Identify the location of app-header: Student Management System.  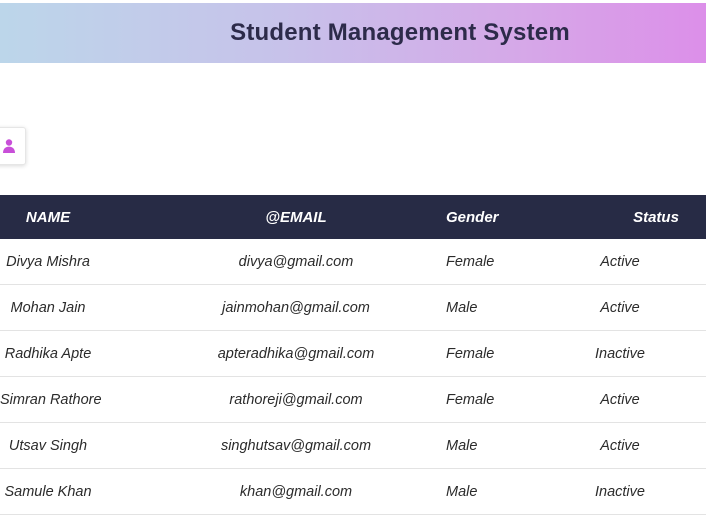
(353, 33).